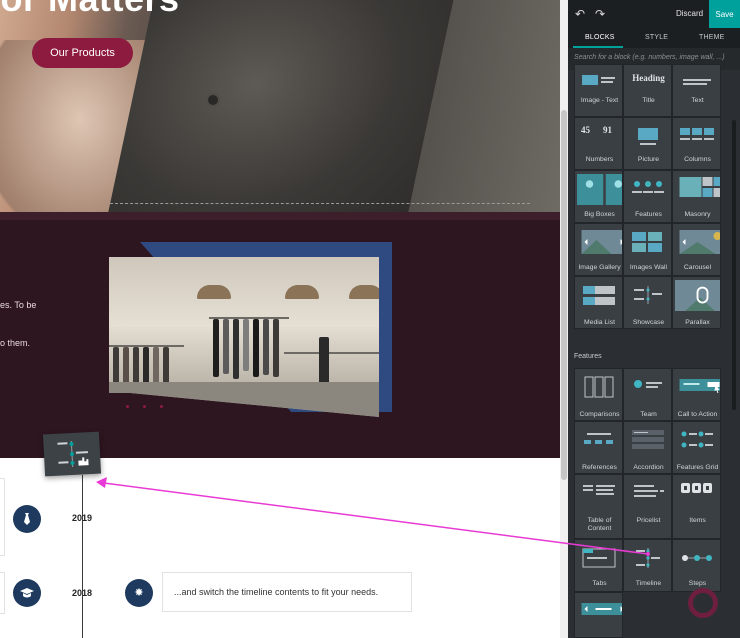  What do you see at coordinates (598, 90) in the screenshot?
I see `block-image-text: Image - Text` at bounding box center [598, 90].